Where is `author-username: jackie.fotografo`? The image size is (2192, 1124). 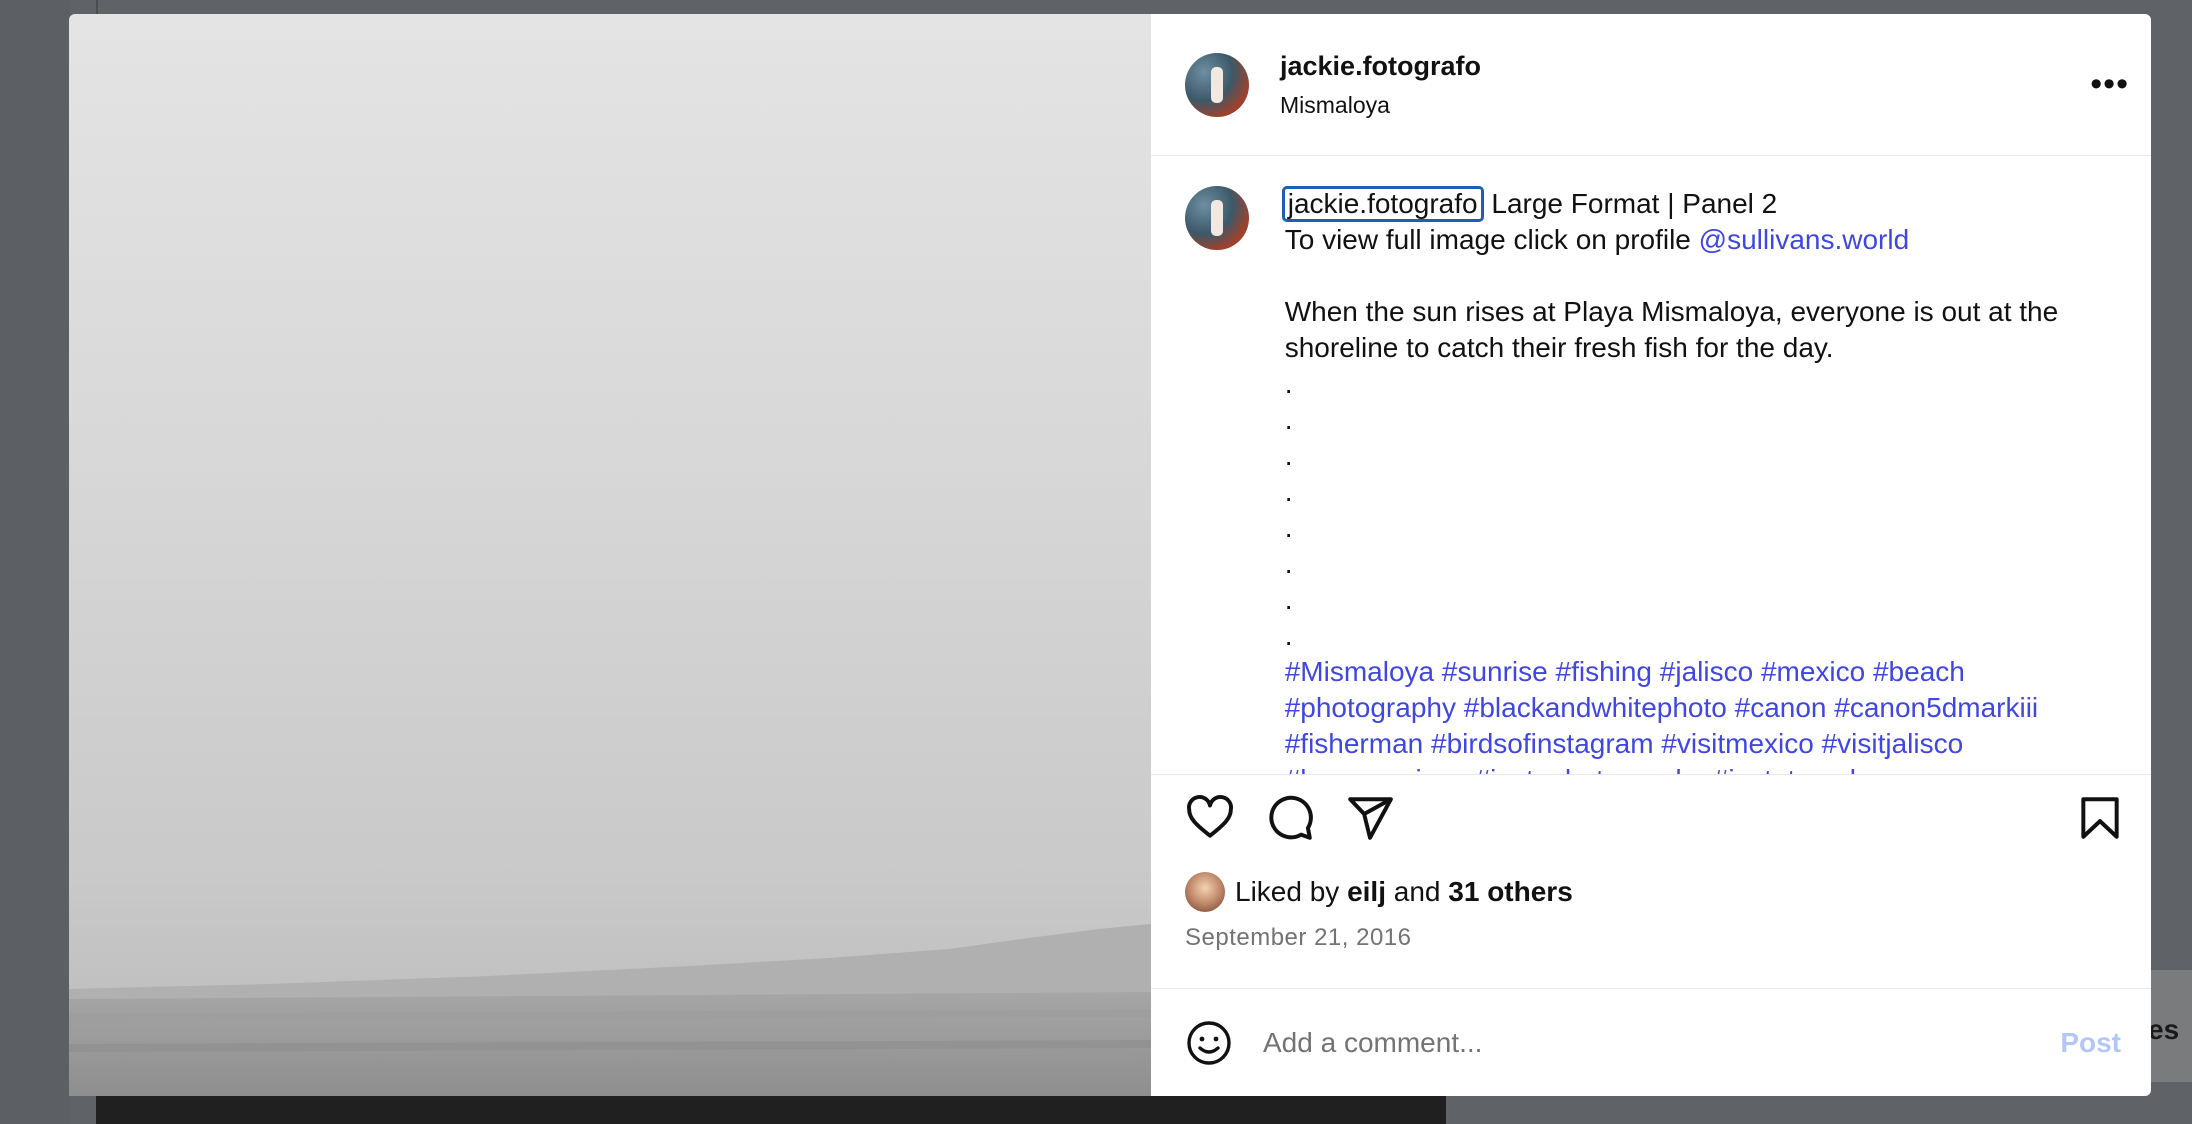 author-username: jackie.fotografo is located at coordinates (1685, 66).